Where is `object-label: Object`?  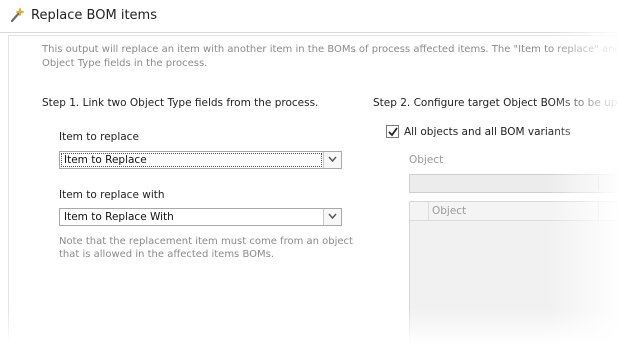
object-label: Object is located at coordinates (426, 160).